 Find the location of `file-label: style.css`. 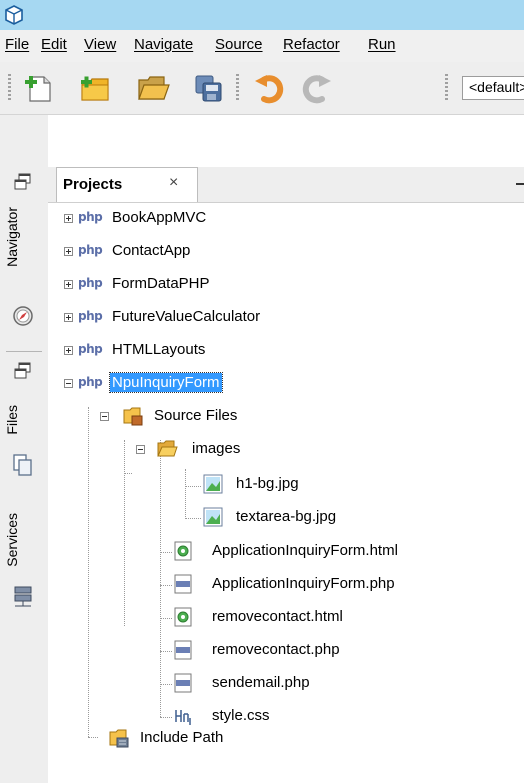

file-label: style.css is located at coordinates (241, 715).